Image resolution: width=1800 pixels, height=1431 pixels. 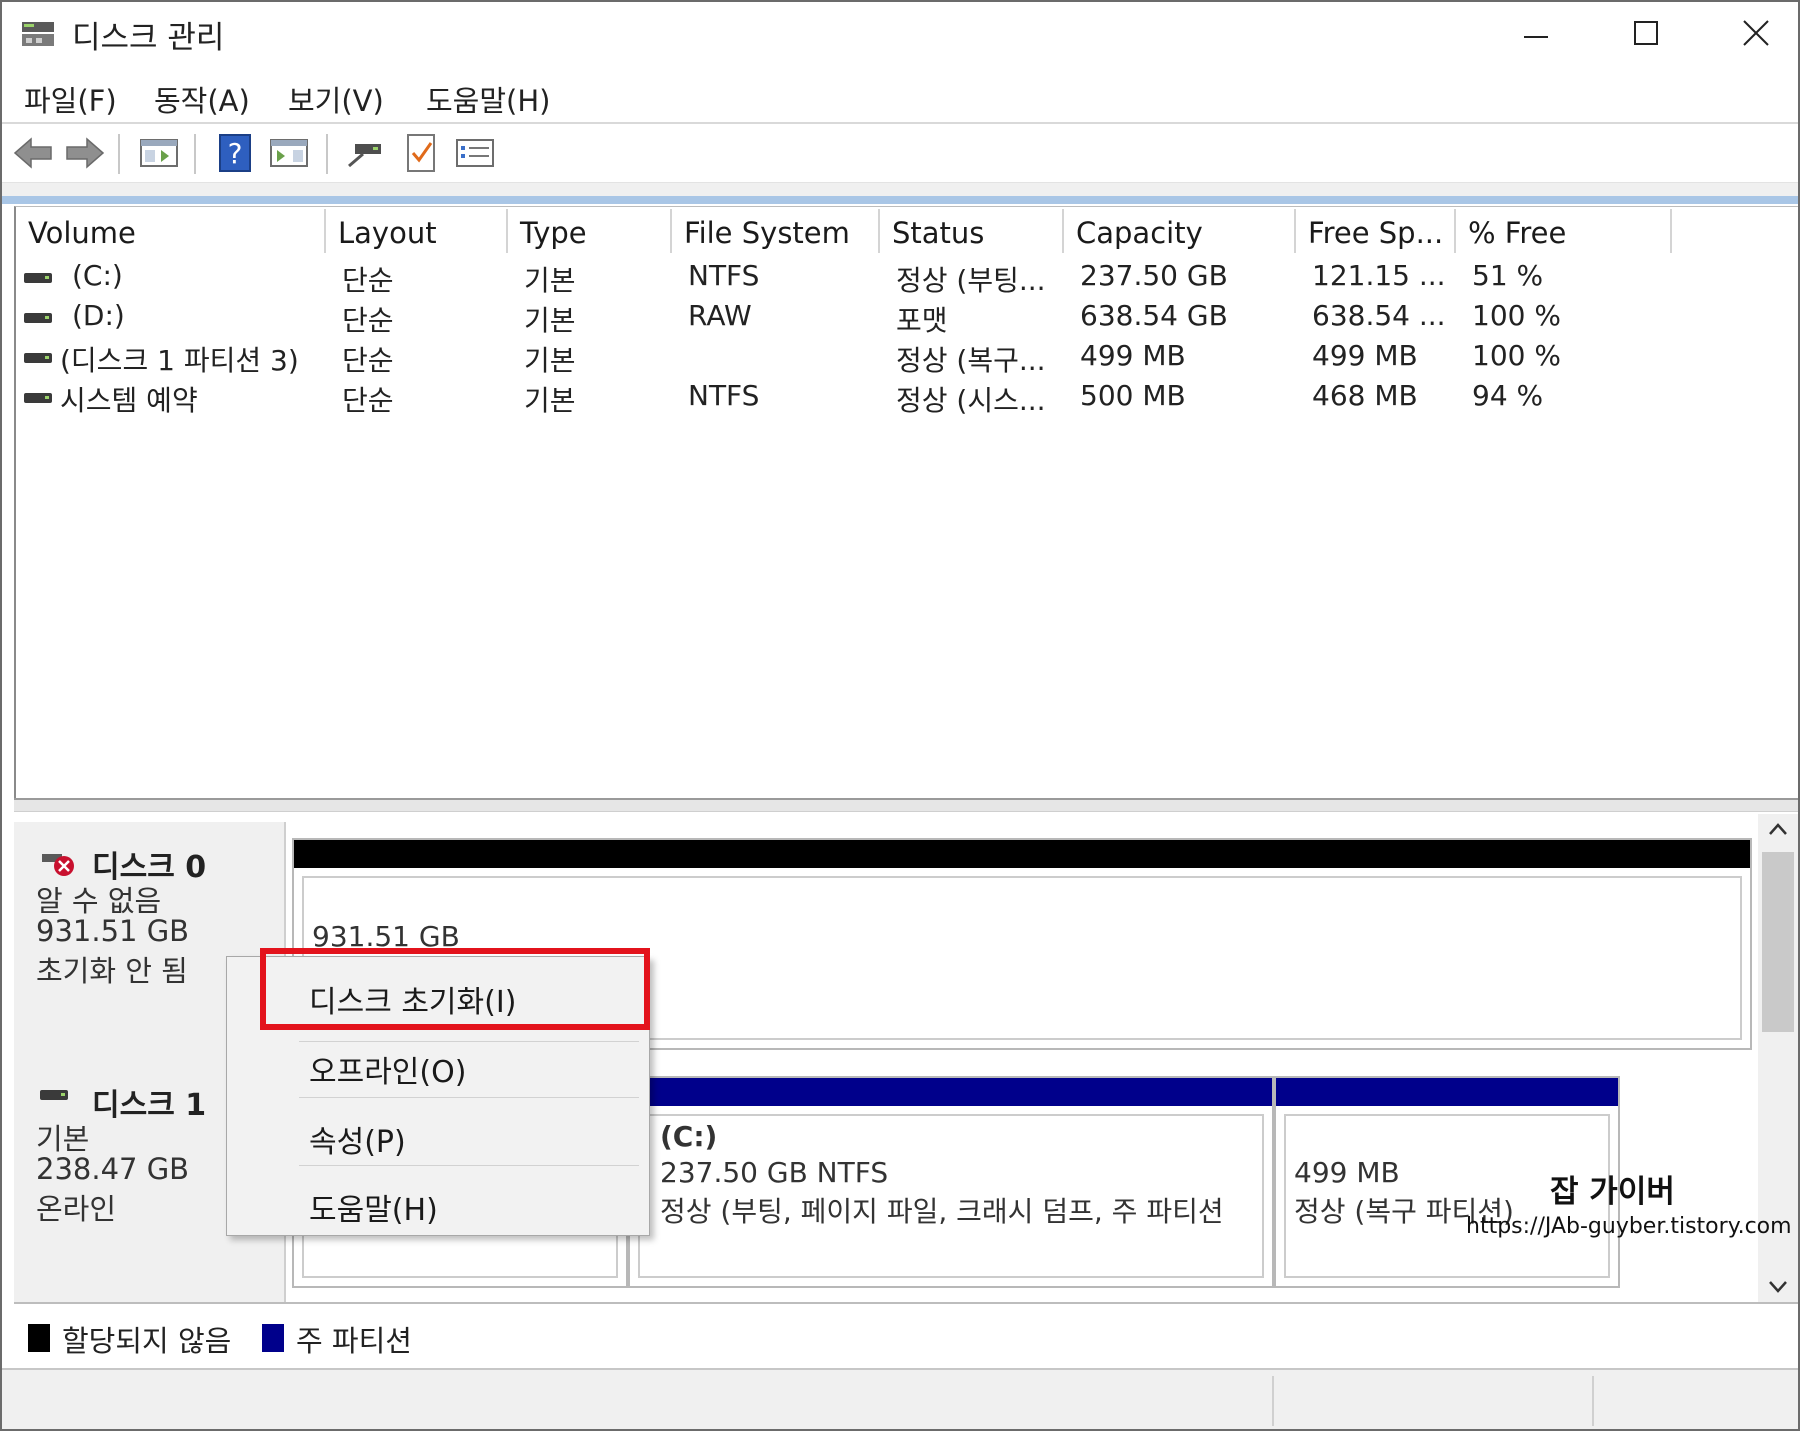 What do you see at coordinates (1154, 315) in the screenshot?
I see `cell-capacity: 638.54 GB` at bounding box center [1154, 315].